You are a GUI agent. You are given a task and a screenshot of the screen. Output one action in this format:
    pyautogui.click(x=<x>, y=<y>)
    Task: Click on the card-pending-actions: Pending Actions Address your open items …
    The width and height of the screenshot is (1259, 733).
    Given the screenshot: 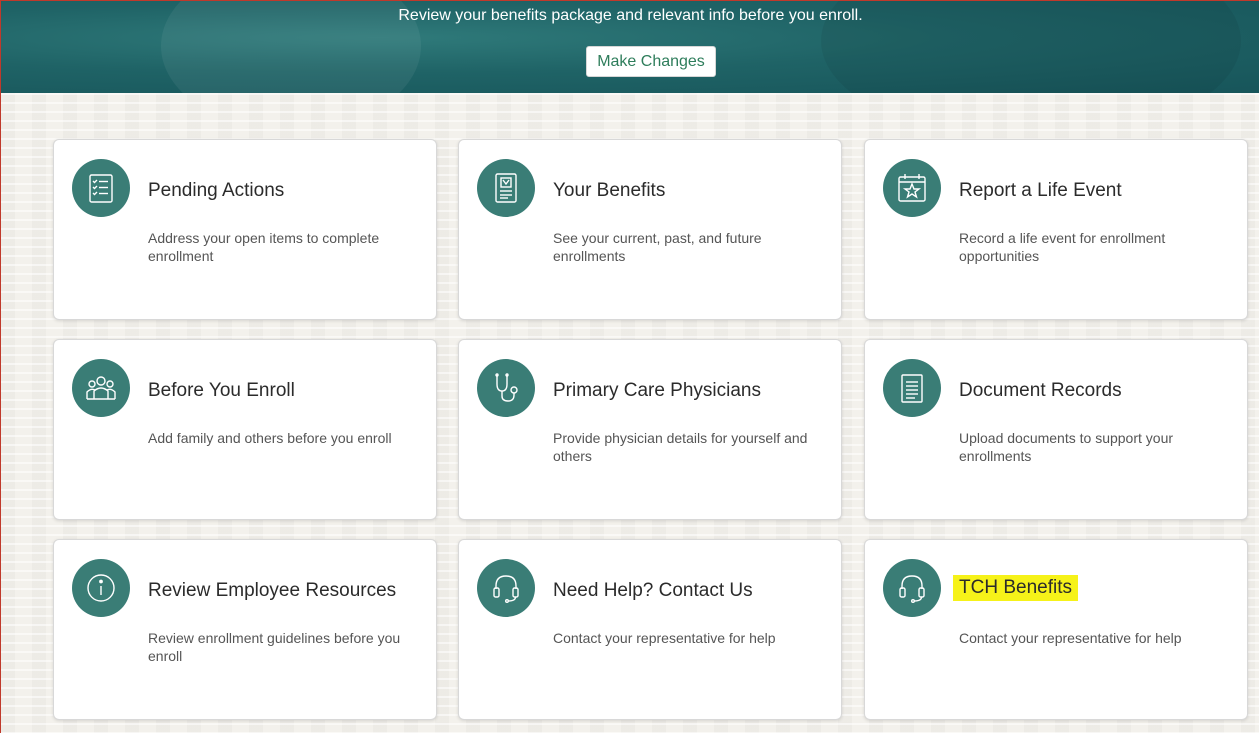 What is the action you would take?
    pyautogui.click(x=245, y=229)
    